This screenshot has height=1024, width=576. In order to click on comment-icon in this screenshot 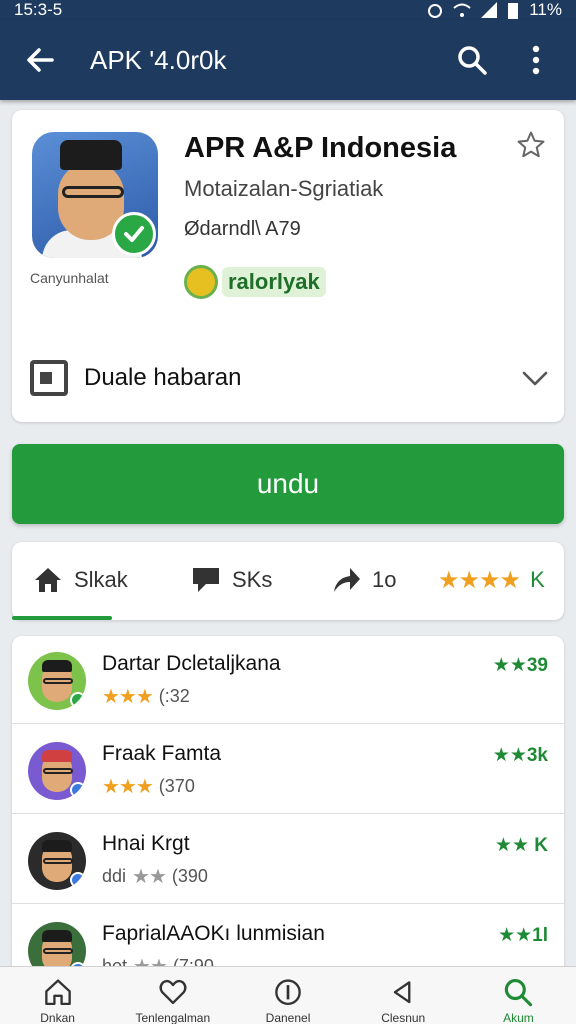, I will do `click(206, 580)`.